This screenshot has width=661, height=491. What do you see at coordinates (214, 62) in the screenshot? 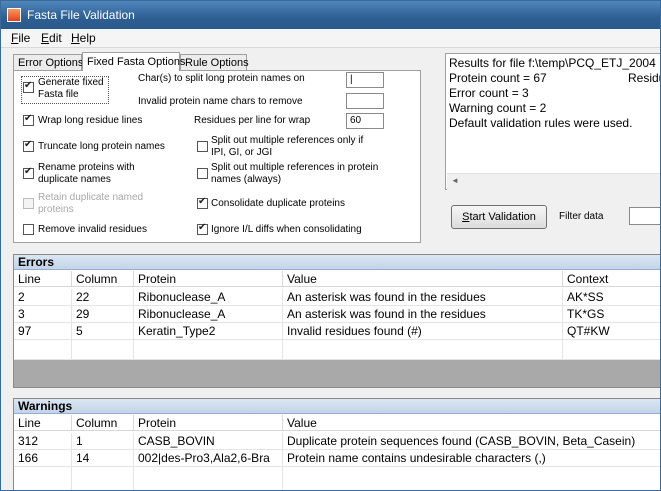
I see `tab-rule-options: Rule Options` at bounding box center [214, 62].